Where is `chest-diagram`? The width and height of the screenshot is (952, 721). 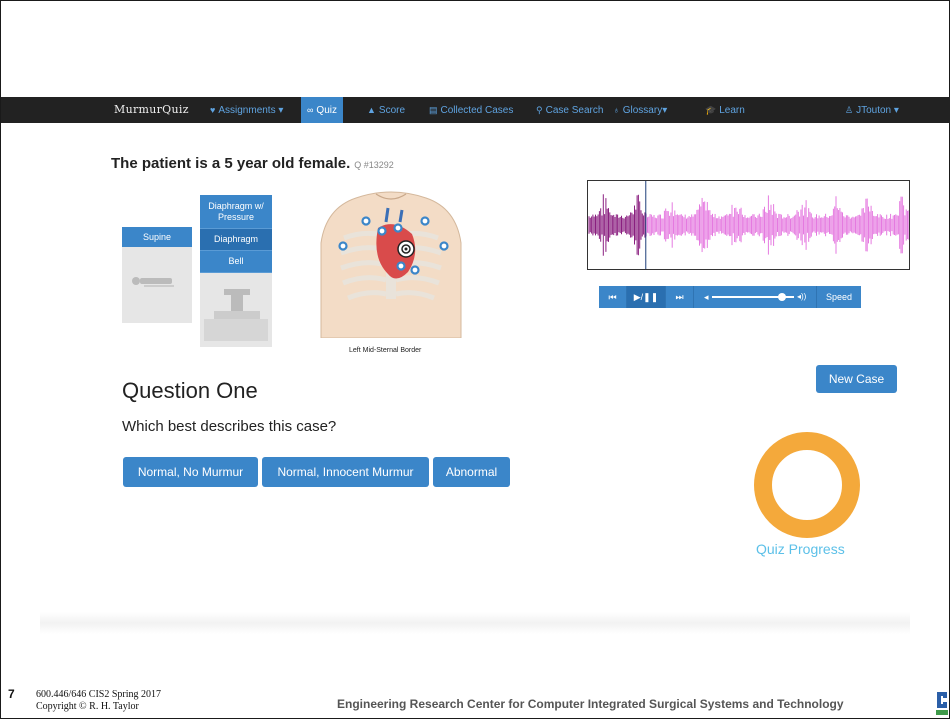
chest-diagram is located at coordinates (391, 263).